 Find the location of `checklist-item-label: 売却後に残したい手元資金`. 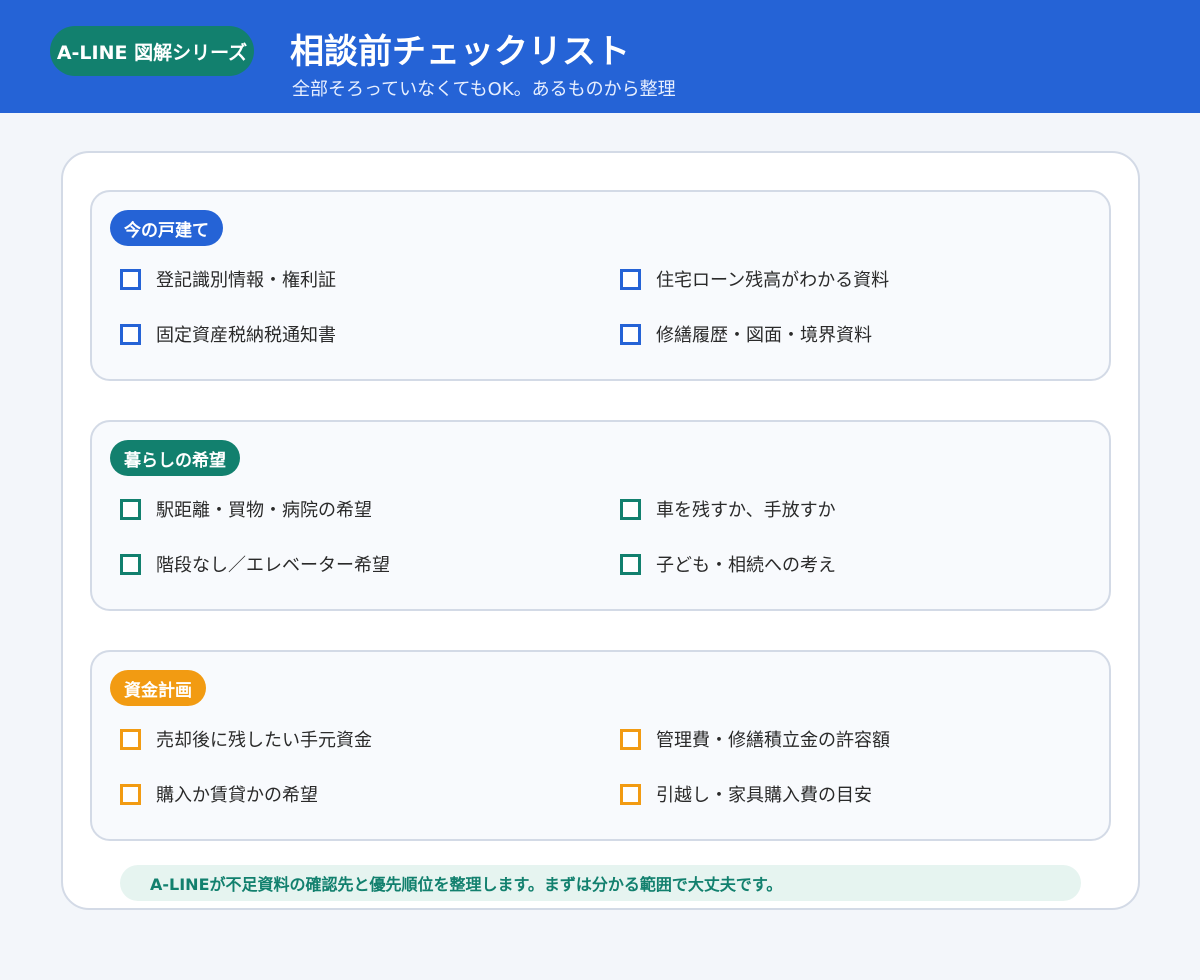

checklist-item-label: 売却後に残したい手元資金 is located at coordinates (264, 740).